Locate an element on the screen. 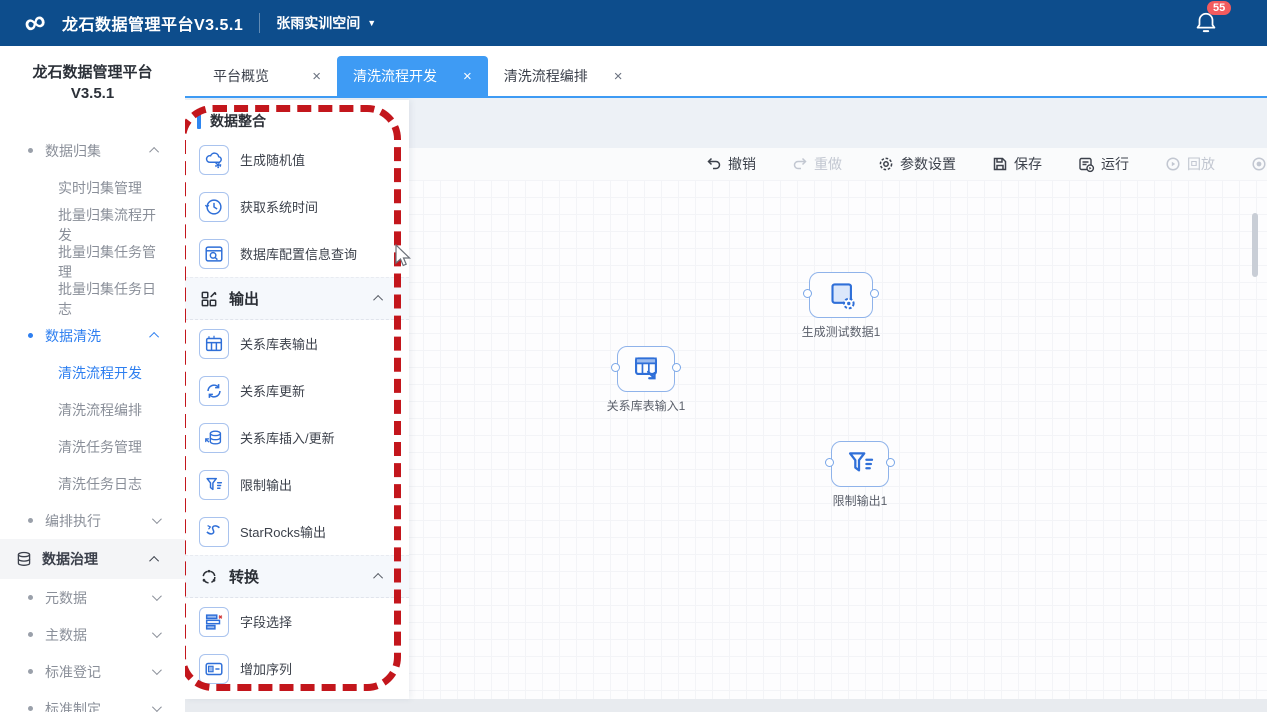  sidebar-item-cleaning-task-log: 清洗任务日志 is located at coordinates (92, 483).